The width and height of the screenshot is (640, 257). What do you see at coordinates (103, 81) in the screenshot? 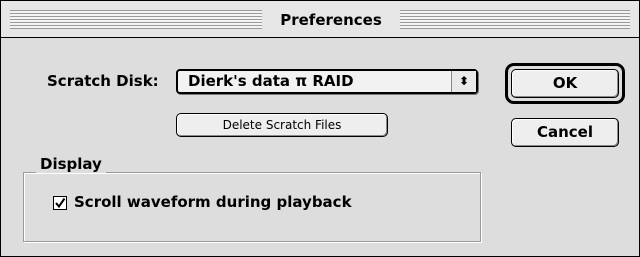
I see `scratch-disk-label: Scratch Disk:` at bounding box center [103, 81].